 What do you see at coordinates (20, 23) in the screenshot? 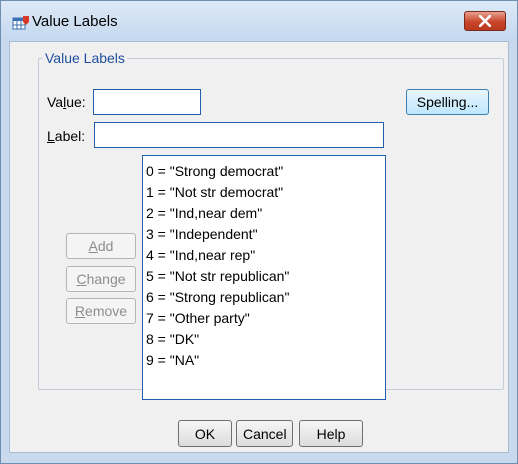
I see `value-labels-app-icon` at bounding box center [20, 23].